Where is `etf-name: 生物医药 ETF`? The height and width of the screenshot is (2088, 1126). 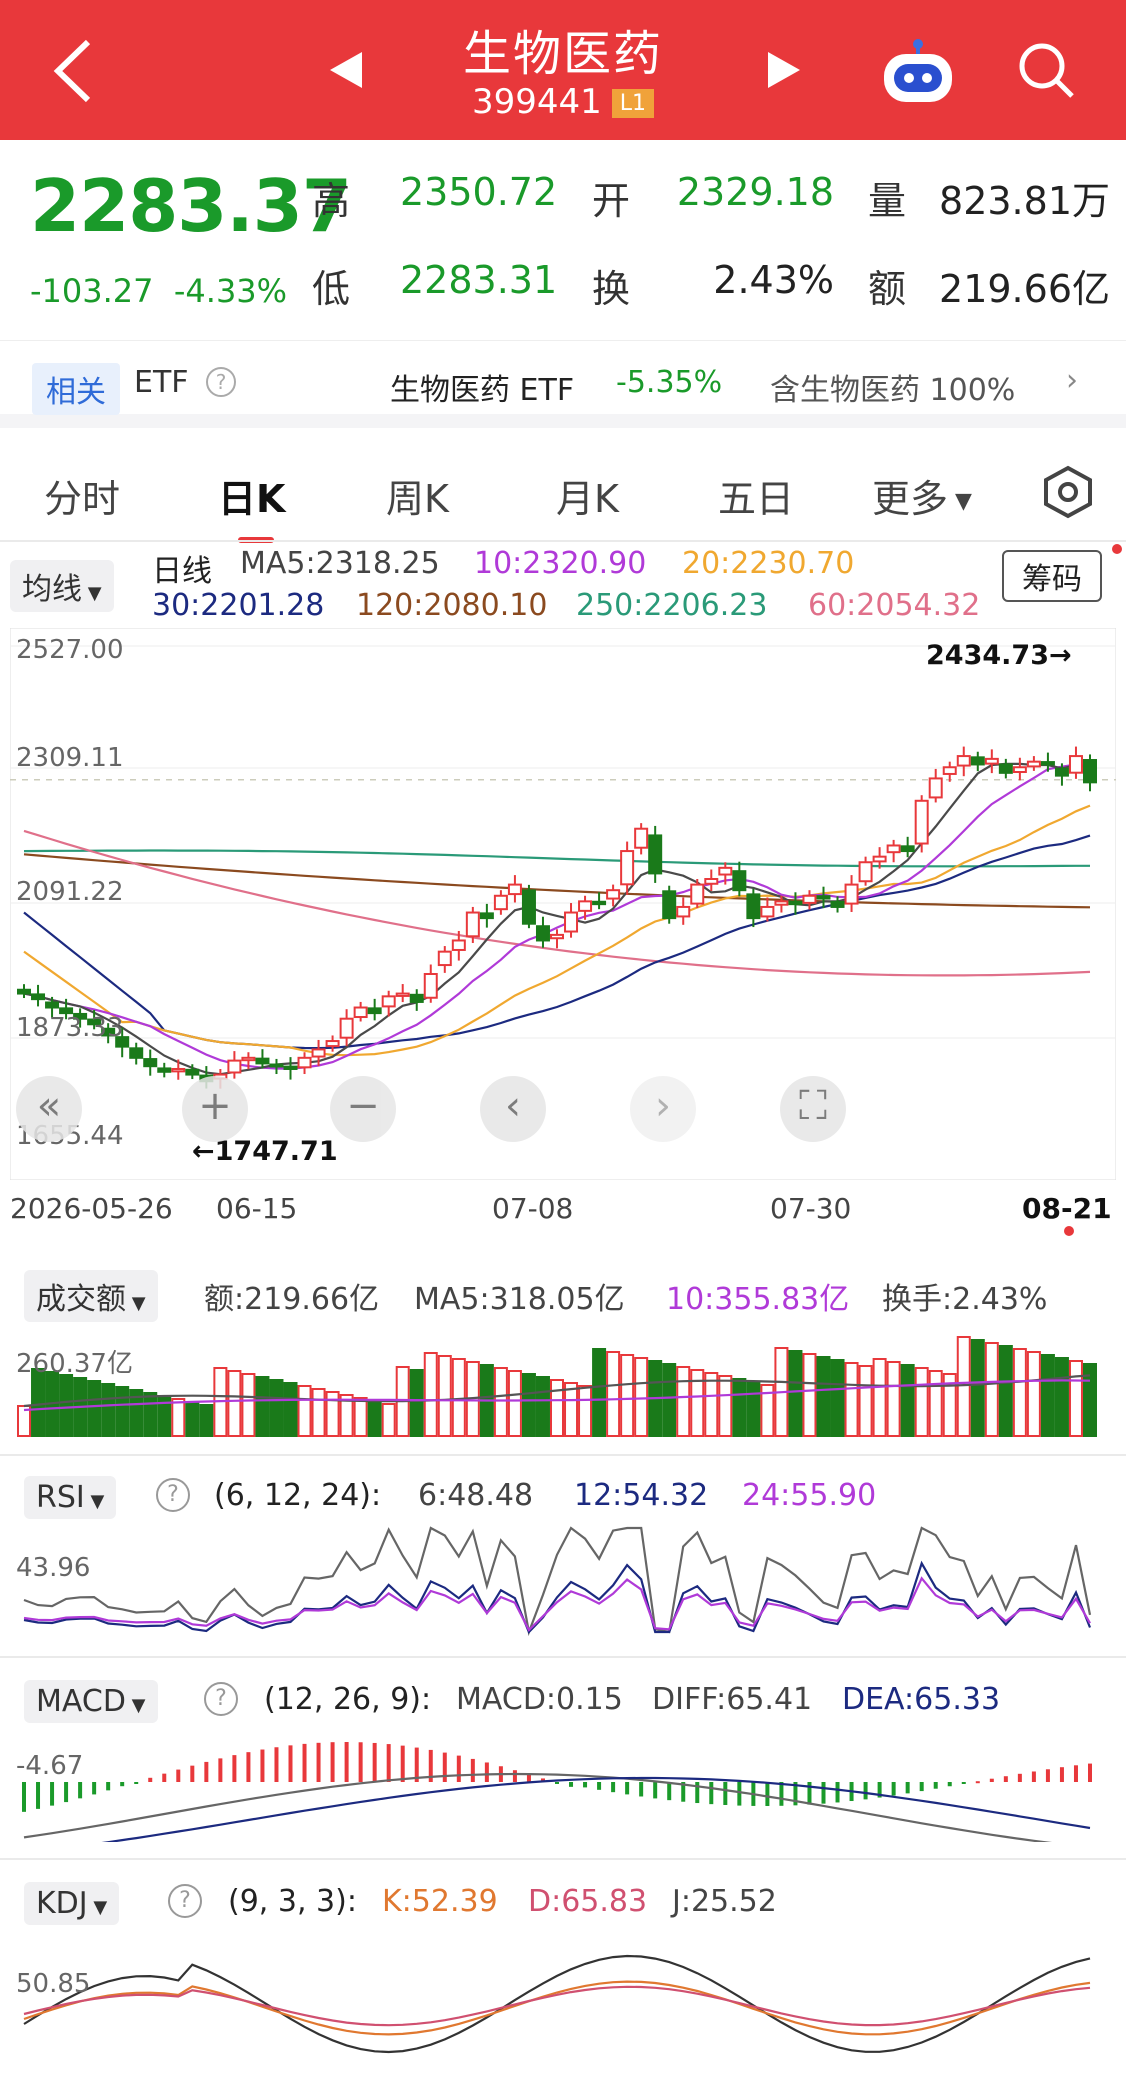
etf-name: 生物医药 ETF is located at coordinates (482, 390).